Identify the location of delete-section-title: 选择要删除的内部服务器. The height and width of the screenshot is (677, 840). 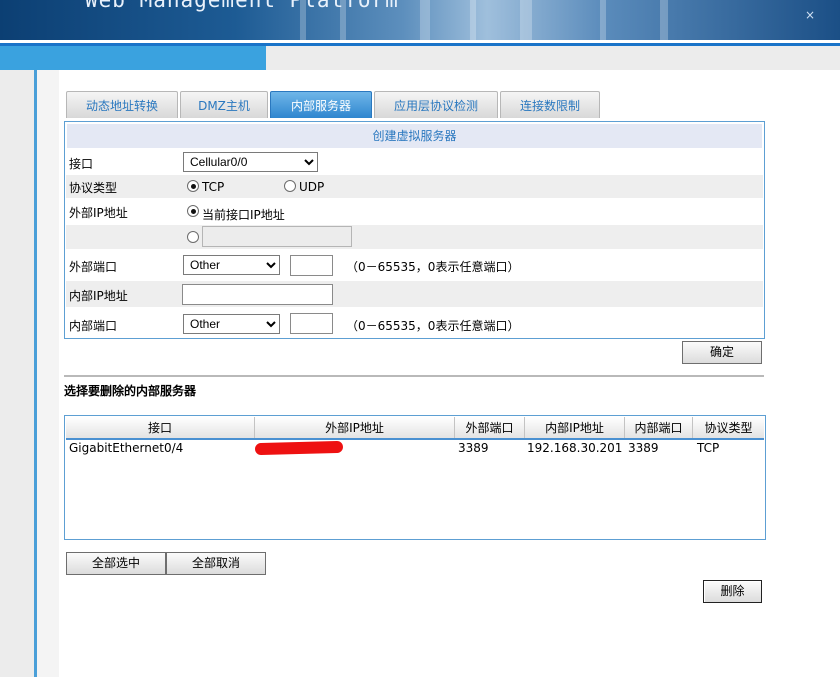
(130, 391).